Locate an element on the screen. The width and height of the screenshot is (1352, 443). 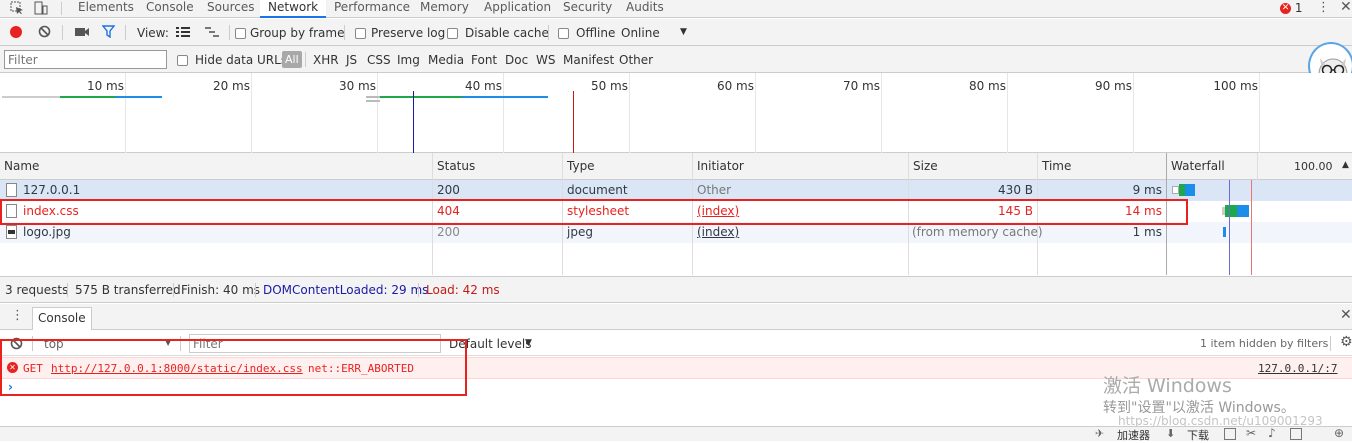
drawer-tab-console: Console is located at coordinates (62, 318).